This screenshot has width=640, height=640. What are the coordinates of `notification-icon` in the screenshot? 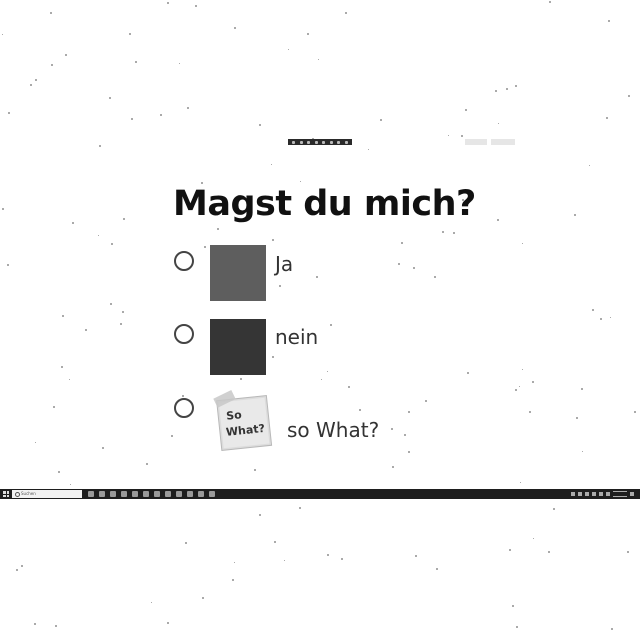 It's located at (632, 494).